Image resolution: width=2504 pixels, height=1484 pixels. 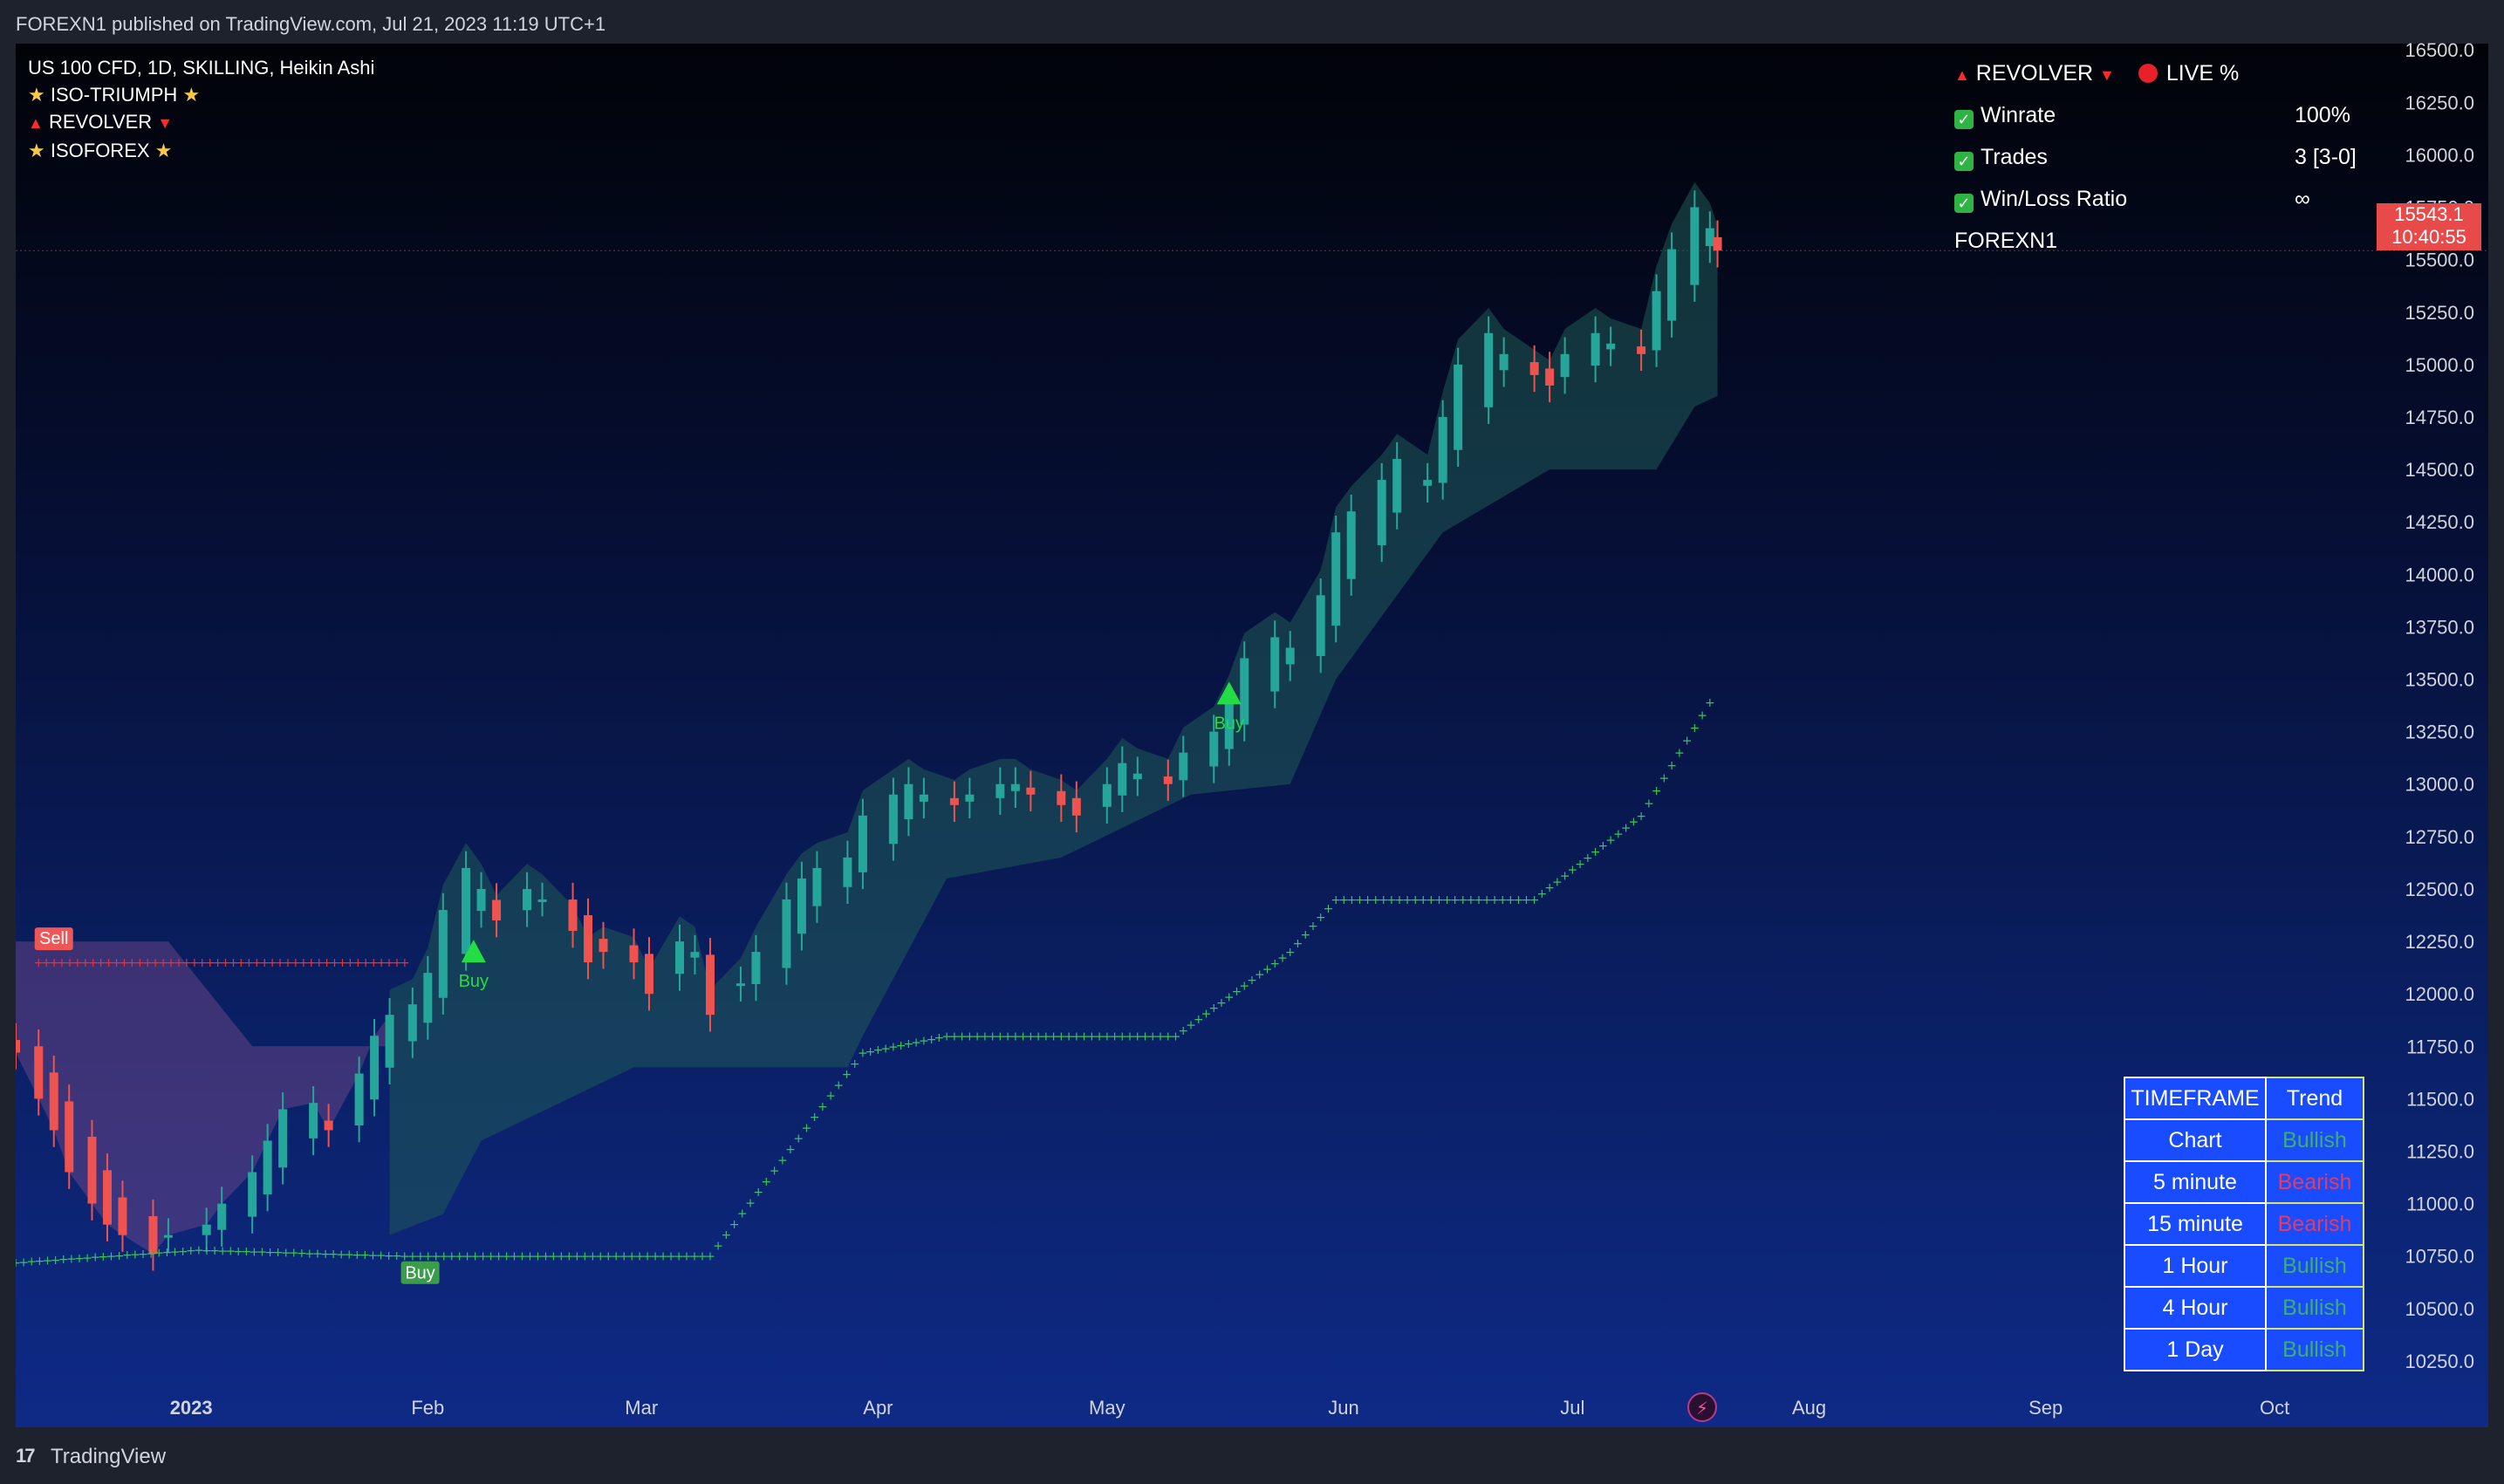 I want to click on x-tick-label: 2023, so click(x=191, y=1408).